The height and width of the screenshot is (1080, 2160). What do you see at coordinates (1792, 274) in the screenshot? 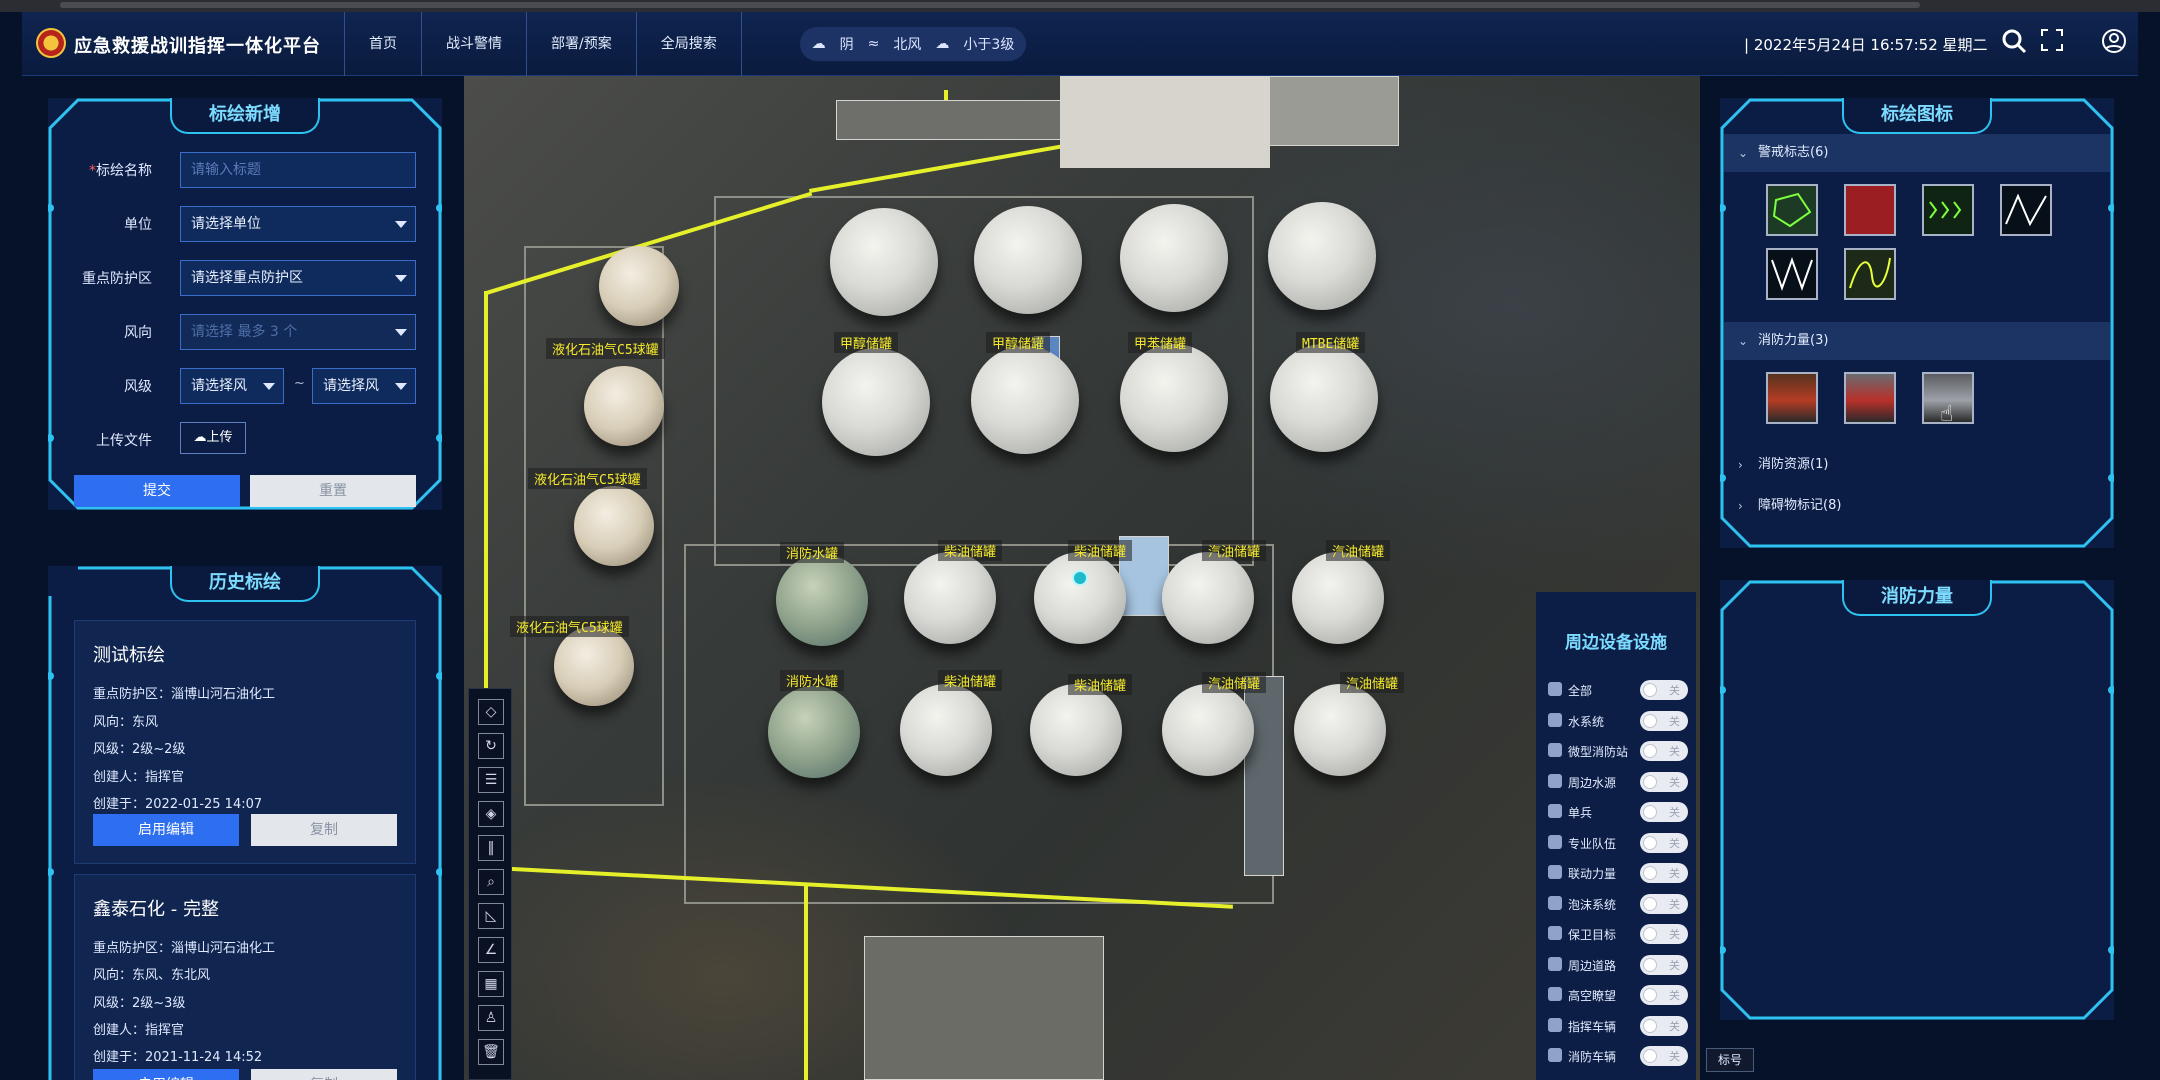
I see `warning-zigzag-icon` at bounding box center [1792, 274].